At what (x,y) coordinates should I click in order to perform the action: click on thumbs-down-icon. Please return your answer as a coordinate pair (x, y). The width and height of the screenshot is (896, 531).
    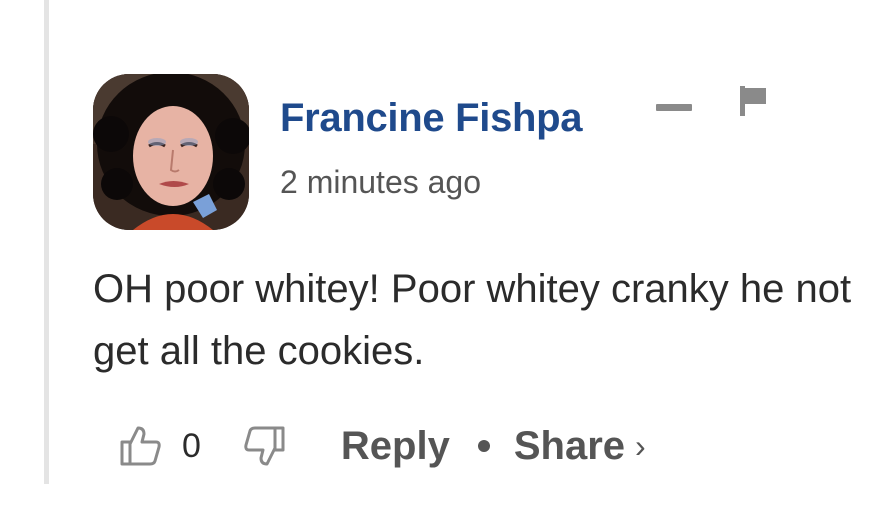
    Looking at the image, I should click on (264, 446).